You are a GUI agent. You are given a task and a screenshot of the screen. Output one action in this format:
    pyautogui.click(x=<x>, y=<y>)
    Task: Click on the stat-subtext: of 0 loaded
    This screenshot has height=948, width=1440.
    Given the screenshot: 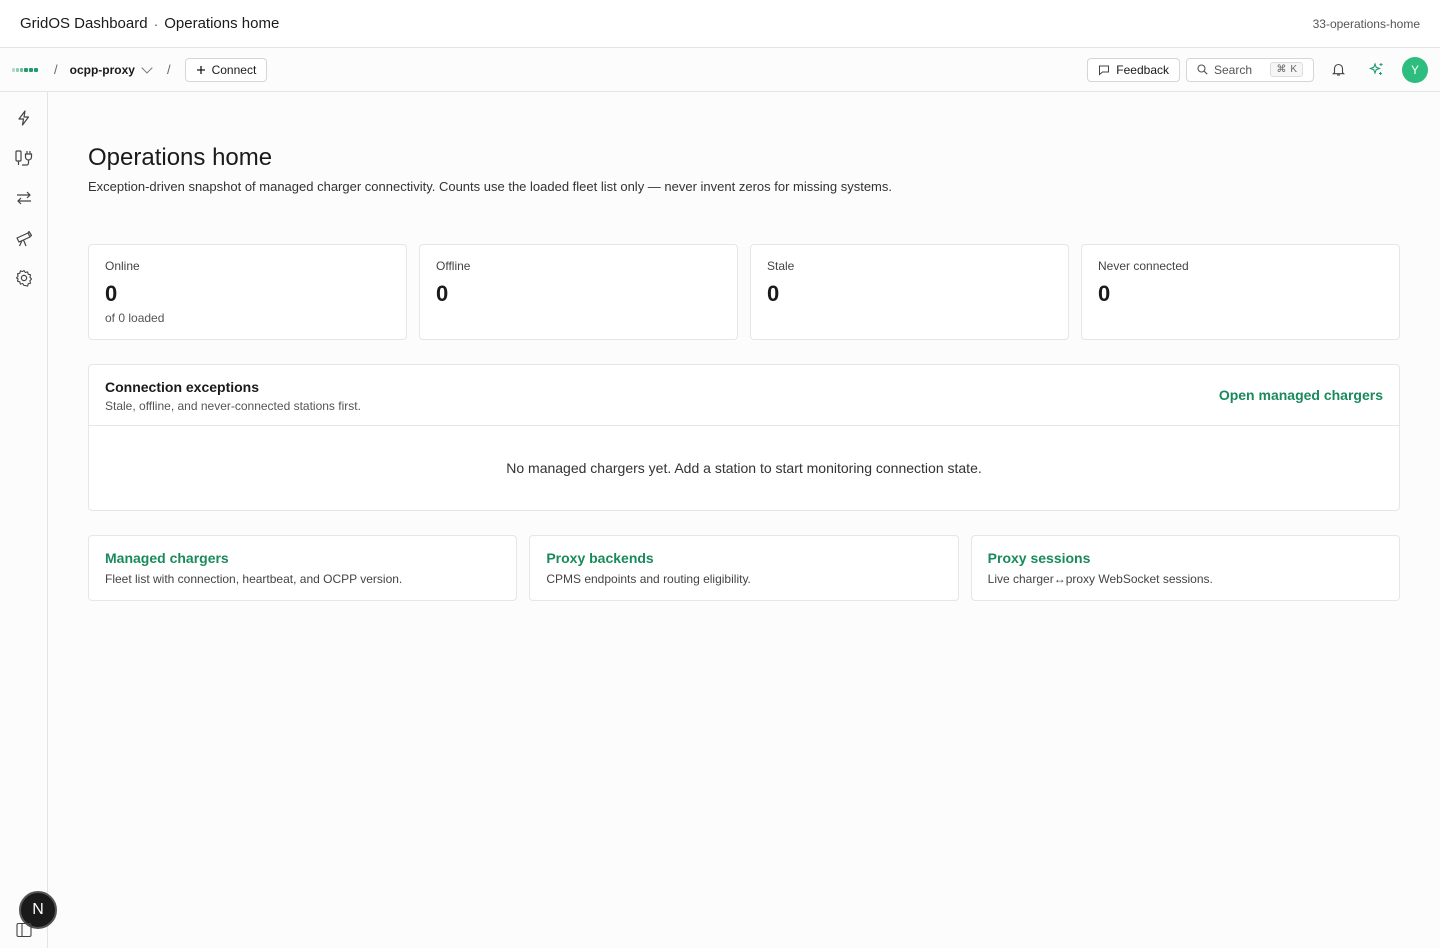 What is the action you would take?
    pyautogui.click(x=135, y=318)
    